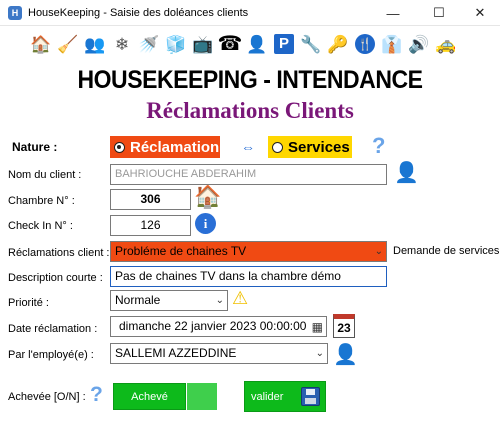  Describe the element at coordinates (59, 253) in the screenshot. I see `reclamation-label: Réclamations client :` at that location.